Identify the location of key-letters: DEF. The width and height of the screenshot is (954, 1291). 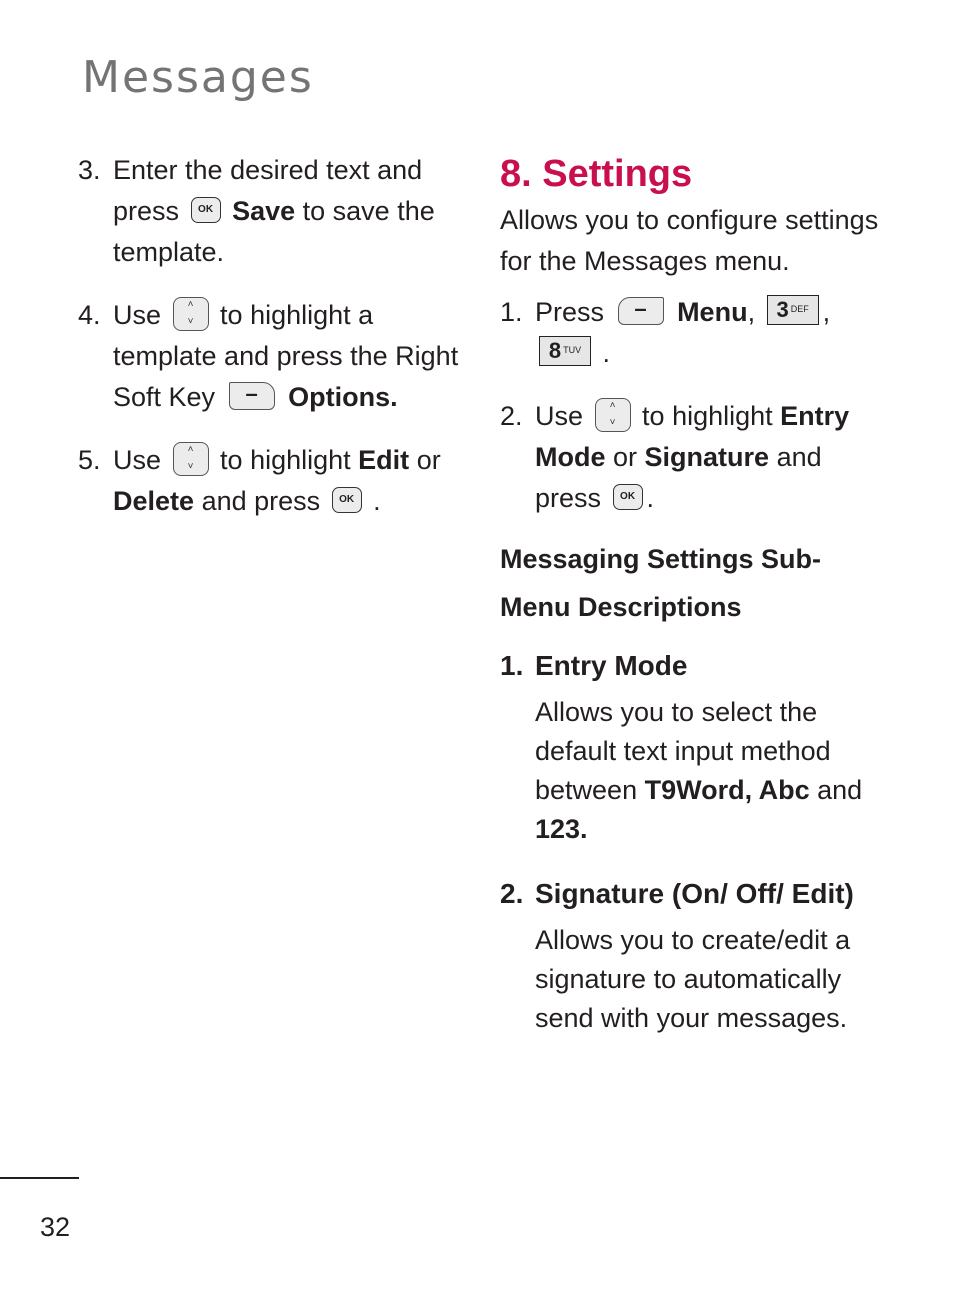
(799, 309).